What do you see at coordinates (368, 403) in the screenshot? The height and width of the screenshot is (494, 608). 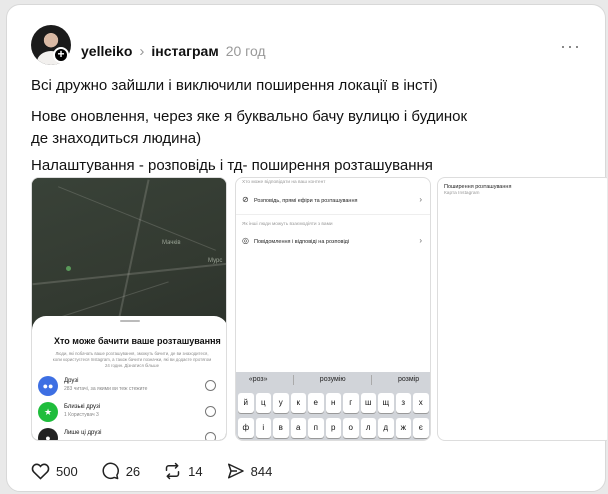 I see `key: ш` at bounding box center [368, 403].